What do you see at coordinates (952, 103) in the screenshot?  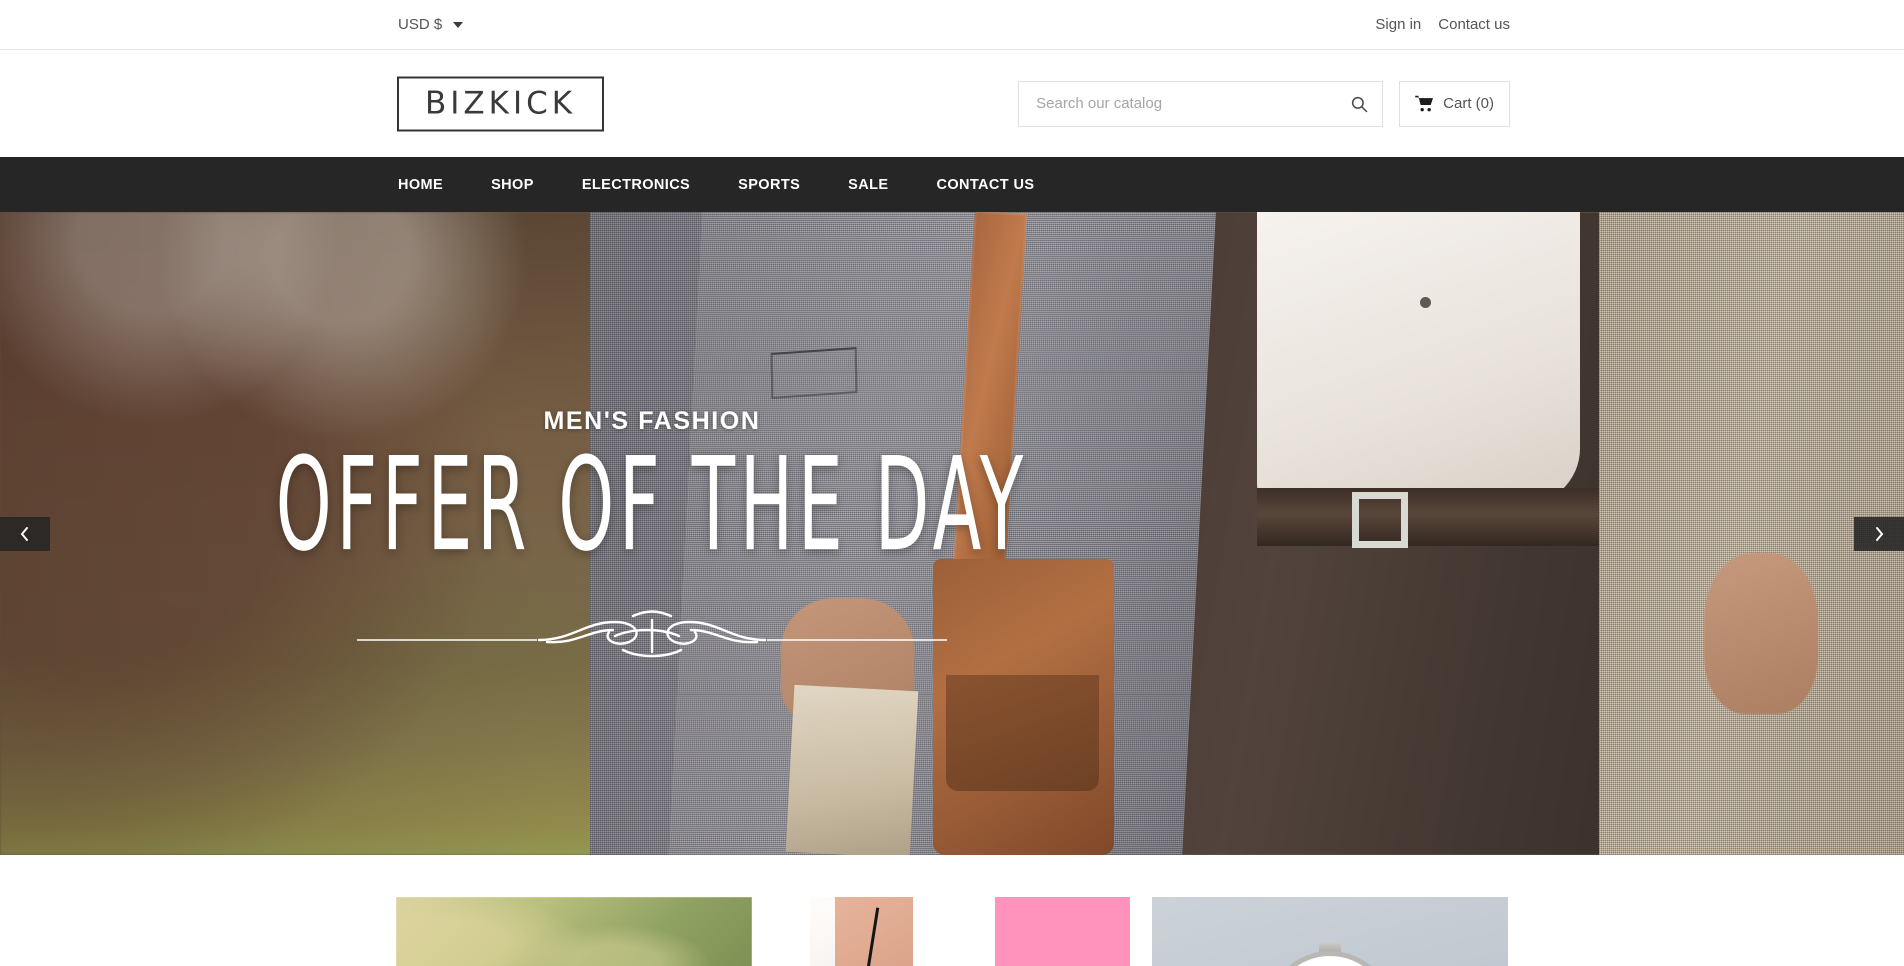 I see `site-header: BIZKICK Cart (0)` at bounding box center [952, 103].